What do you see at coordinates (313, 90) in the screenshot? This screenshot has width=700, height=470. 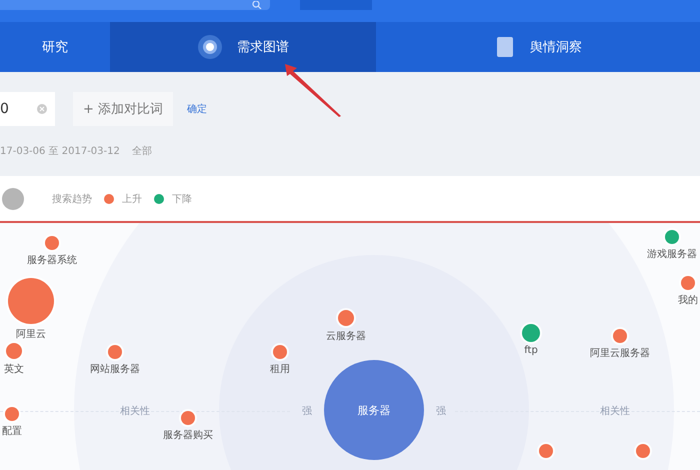 I see `annotation-arrow` at bounding box center [313, 90].